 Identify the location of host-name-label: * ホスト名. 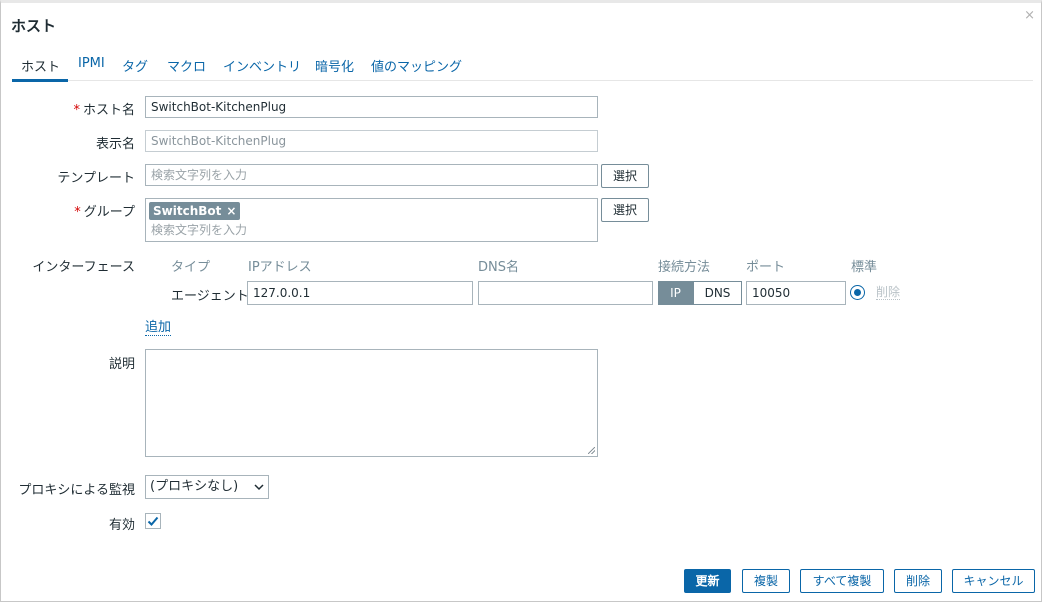
(104, 110).